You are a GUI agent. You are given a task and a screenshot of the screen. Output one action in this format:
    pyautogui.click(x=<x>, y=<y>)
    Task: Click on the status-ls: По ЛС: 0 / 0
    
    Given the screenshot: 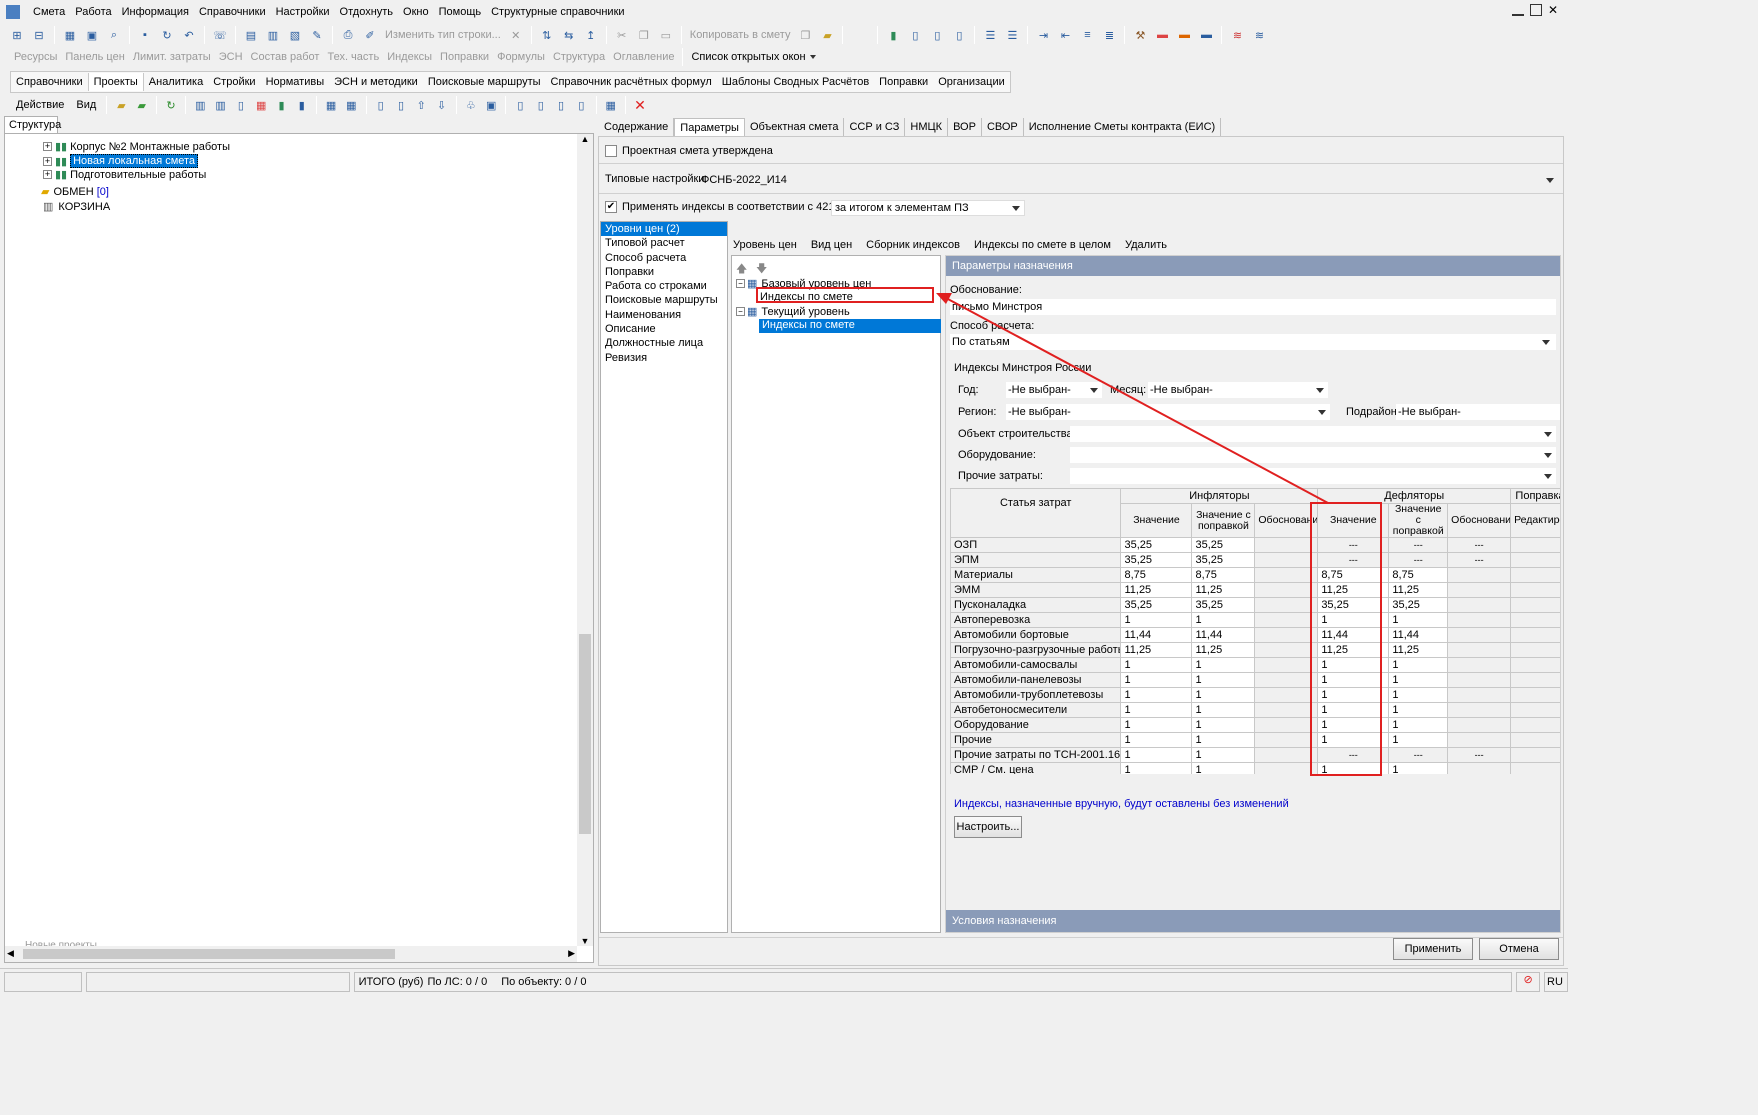 What is the action you would take?
    pyautogui.click(x=457, y=982)
    